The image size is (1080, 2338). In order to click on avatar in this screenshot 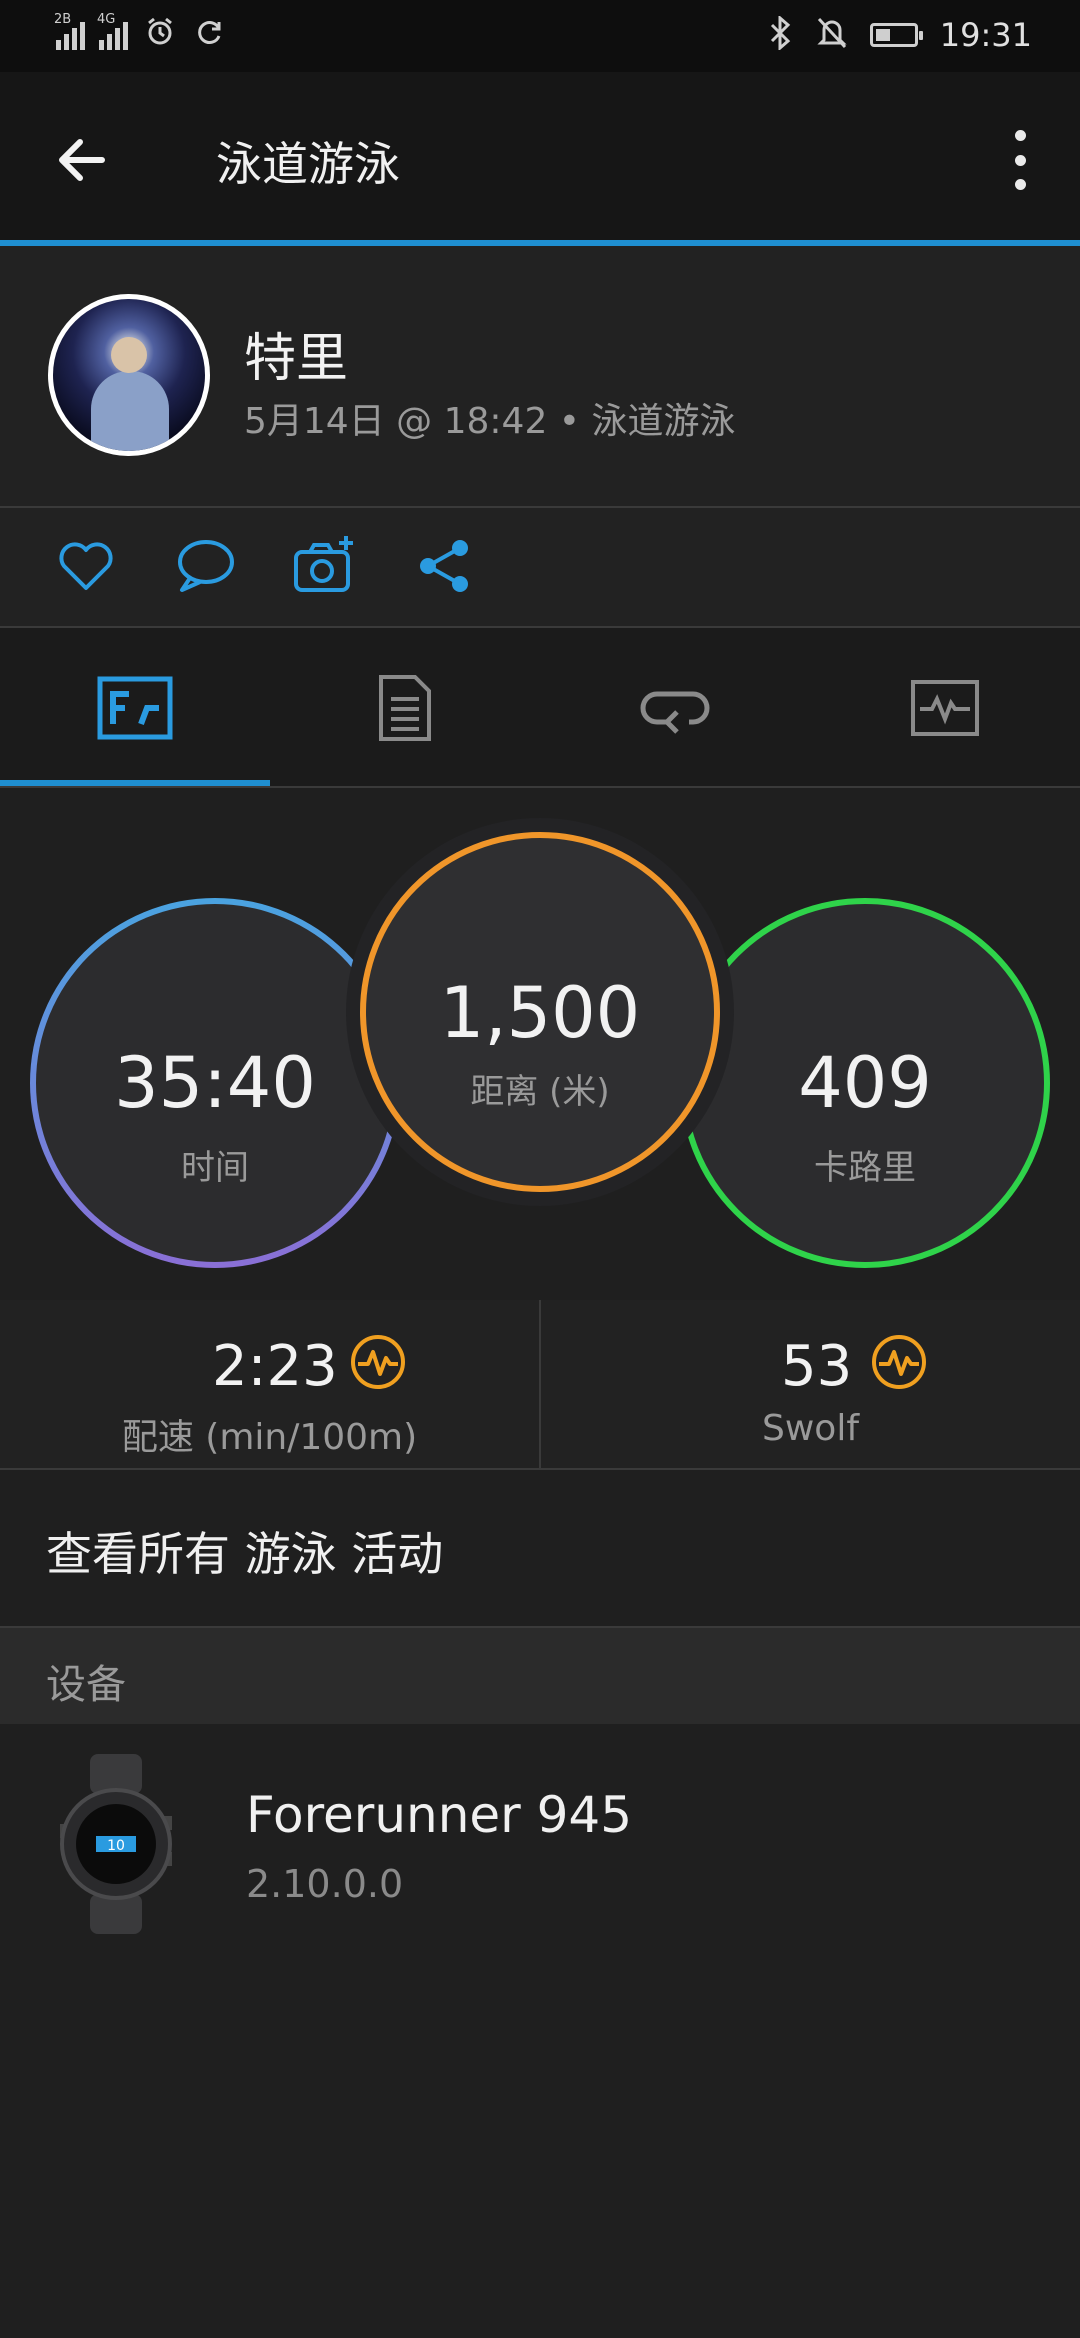, I will do `click(129, 375)`.